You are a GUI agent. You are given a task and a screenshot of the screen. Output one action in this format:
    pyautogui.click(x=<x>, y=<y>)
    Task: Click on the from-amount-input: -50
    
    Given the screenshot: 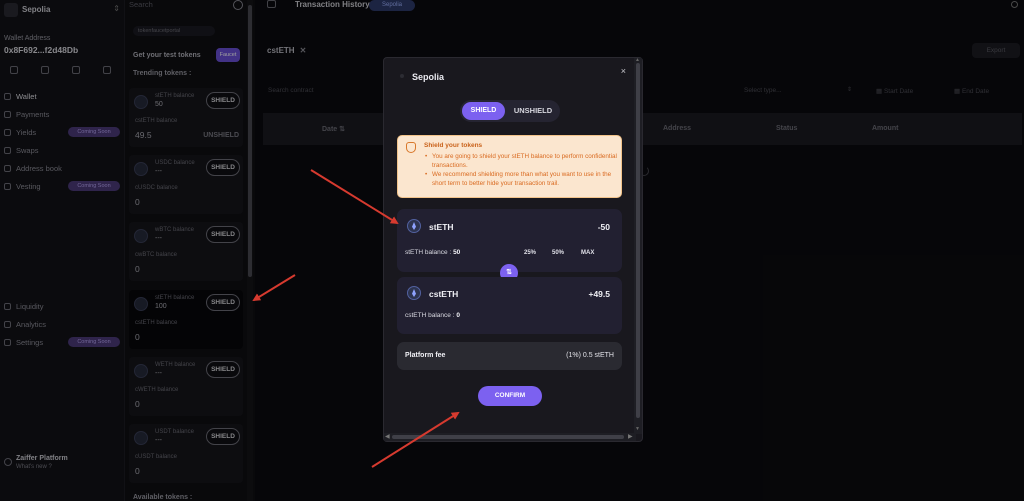 What is the action you would take?
    pyautogui.click(x=604, y=227)
    